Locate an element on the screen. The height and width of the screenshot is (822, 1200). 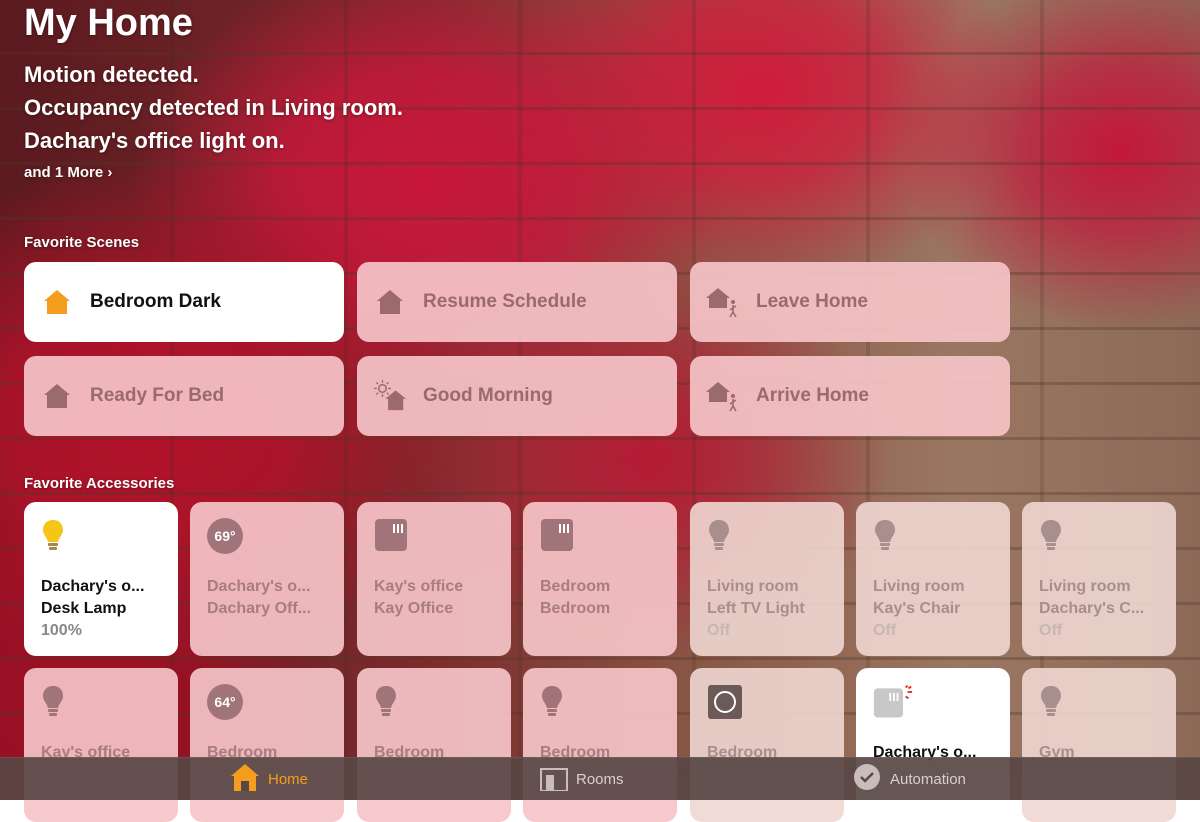
thermostat-icon: 64° is located at coordinates (227, 704).